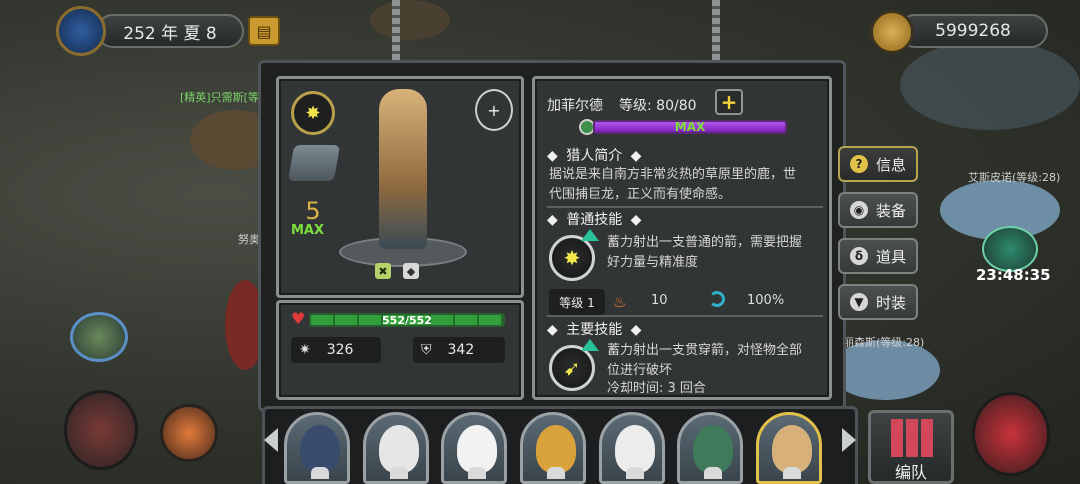  Describe the element at coordinates (553, 448) in the screenshot. I see `hero-portrait-leopard` at that location.